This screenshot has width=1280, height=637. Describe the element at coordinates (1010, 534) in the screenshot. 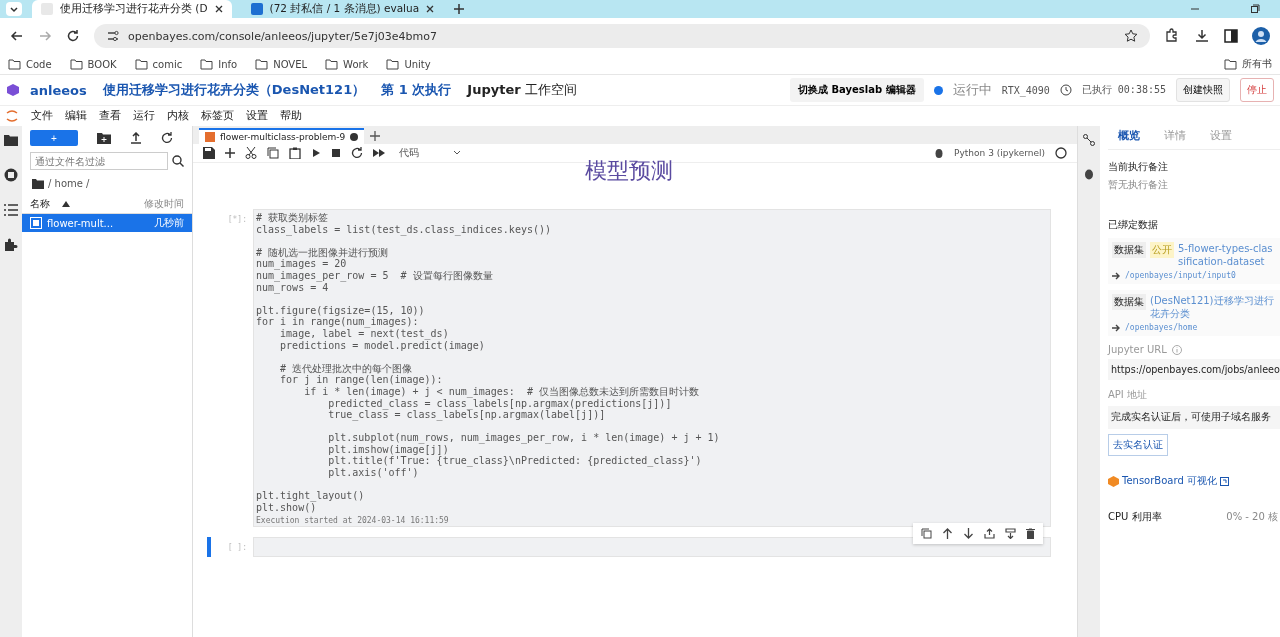

I see `insert-below-icon` at that location.